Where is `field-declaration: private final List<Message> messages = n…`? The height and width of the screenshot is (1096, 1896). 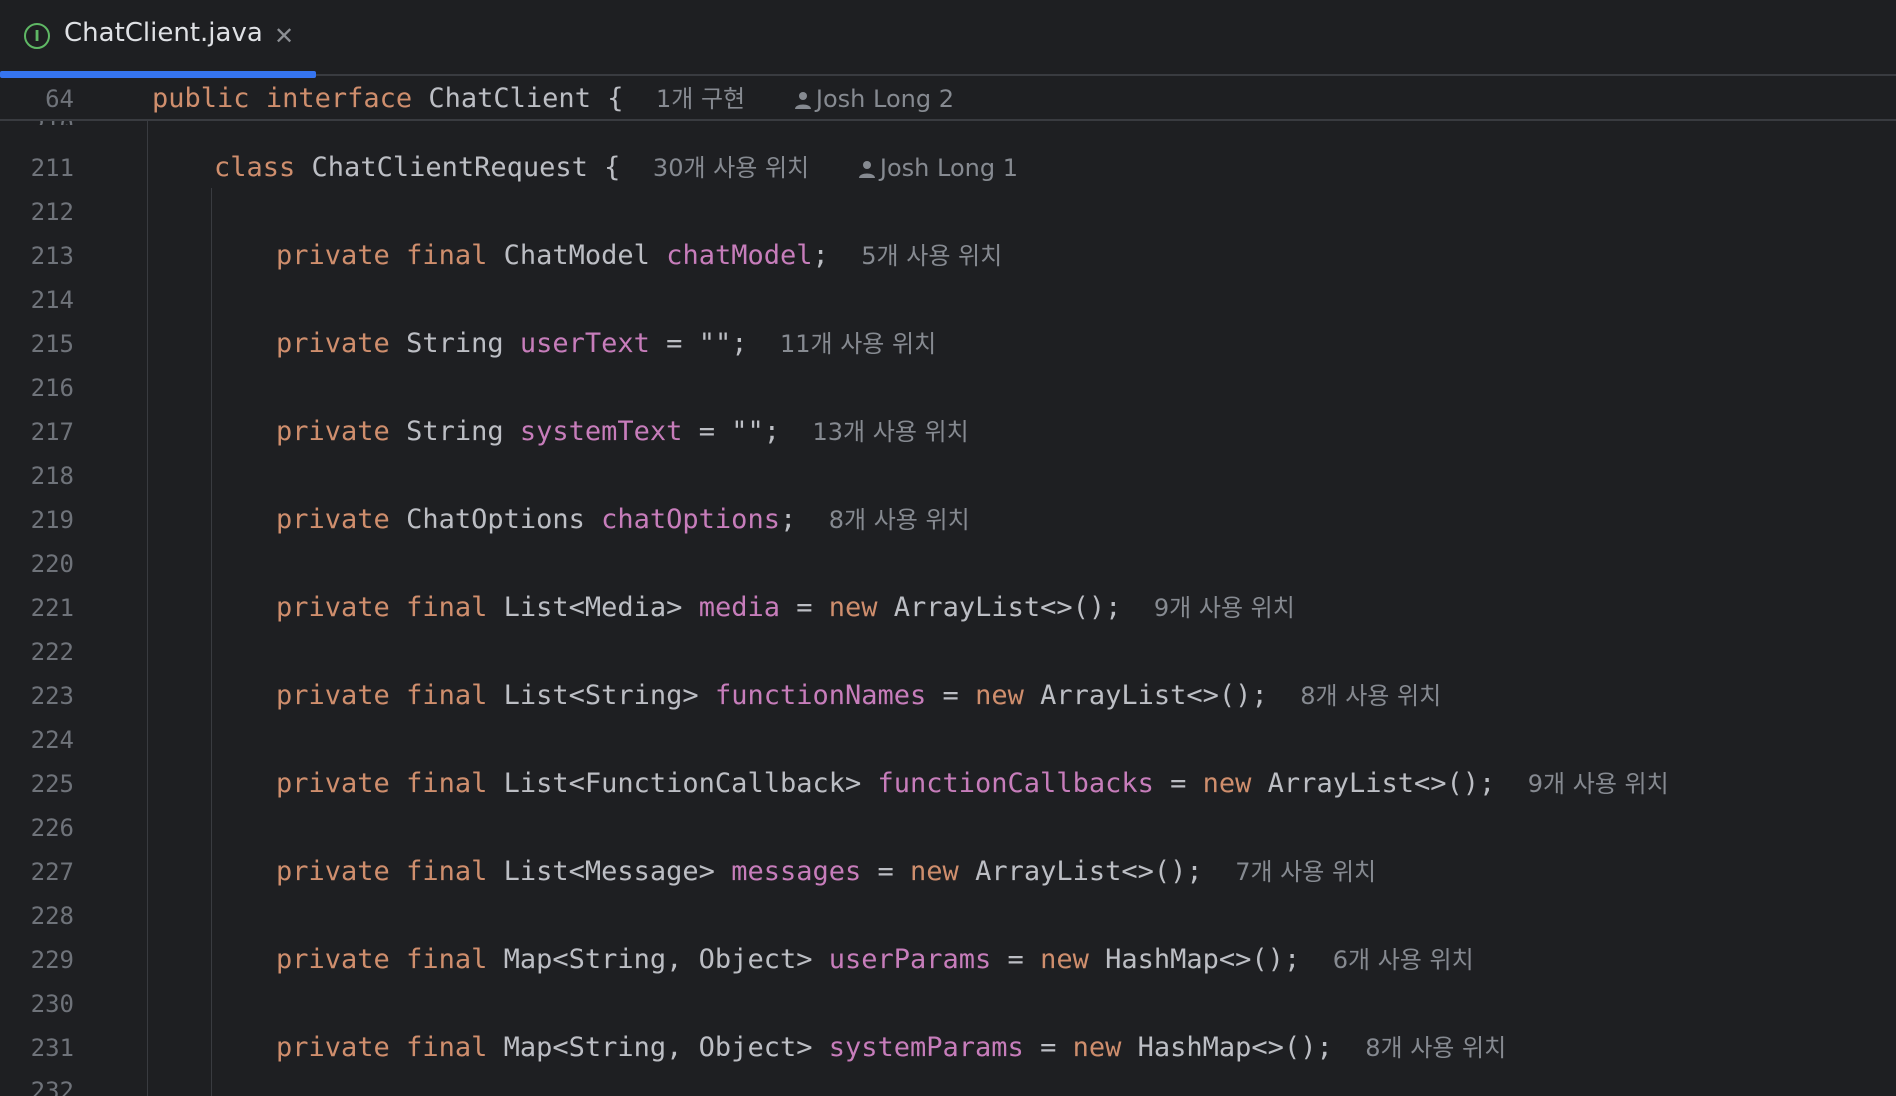 field-declaration: private final List<Message> messages = n… is located at coordinates (826, 871).